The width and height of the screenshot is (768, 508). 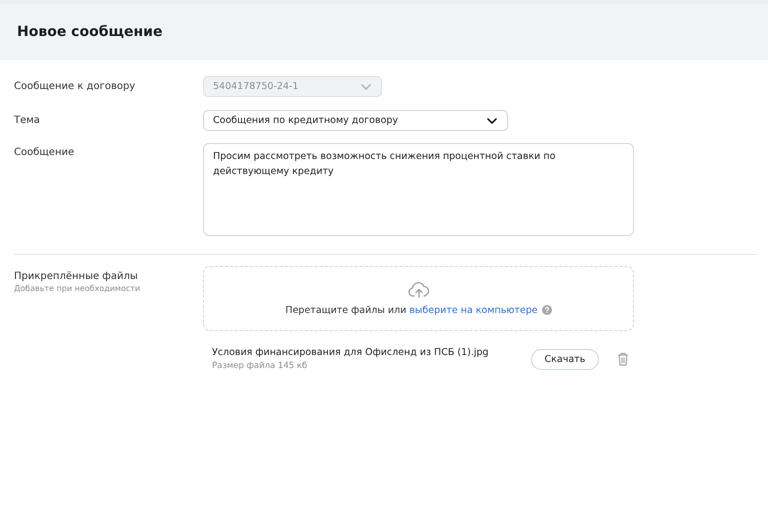 I want to click on download-button: Скачать, so click(x=565, y=359).